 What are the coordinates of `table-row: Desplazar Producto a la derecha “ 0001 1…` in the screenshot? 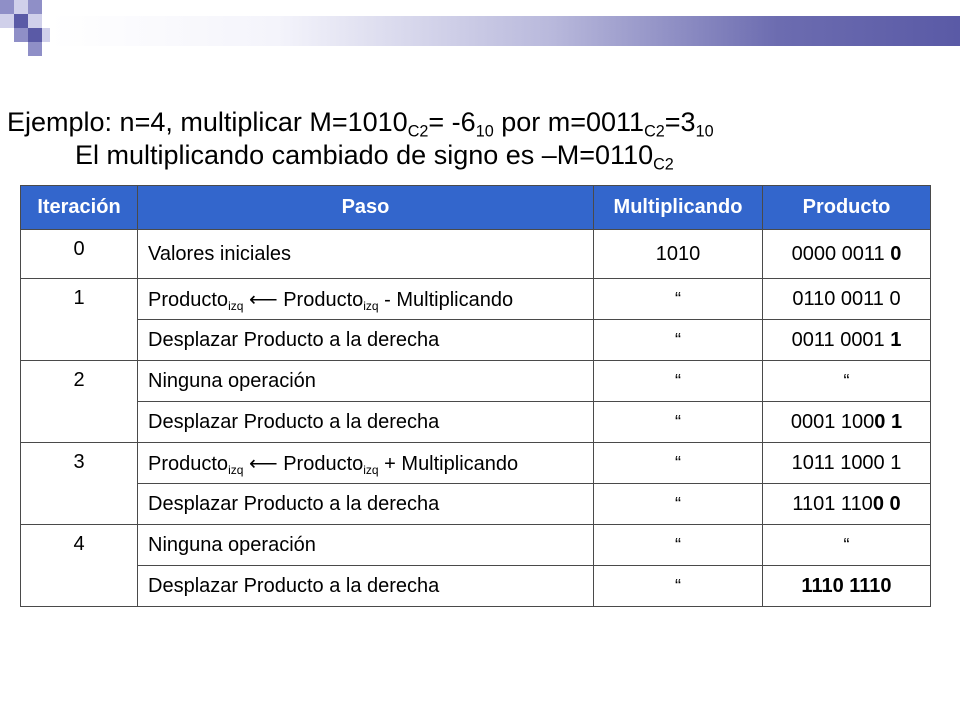 It's located at (476, 422).